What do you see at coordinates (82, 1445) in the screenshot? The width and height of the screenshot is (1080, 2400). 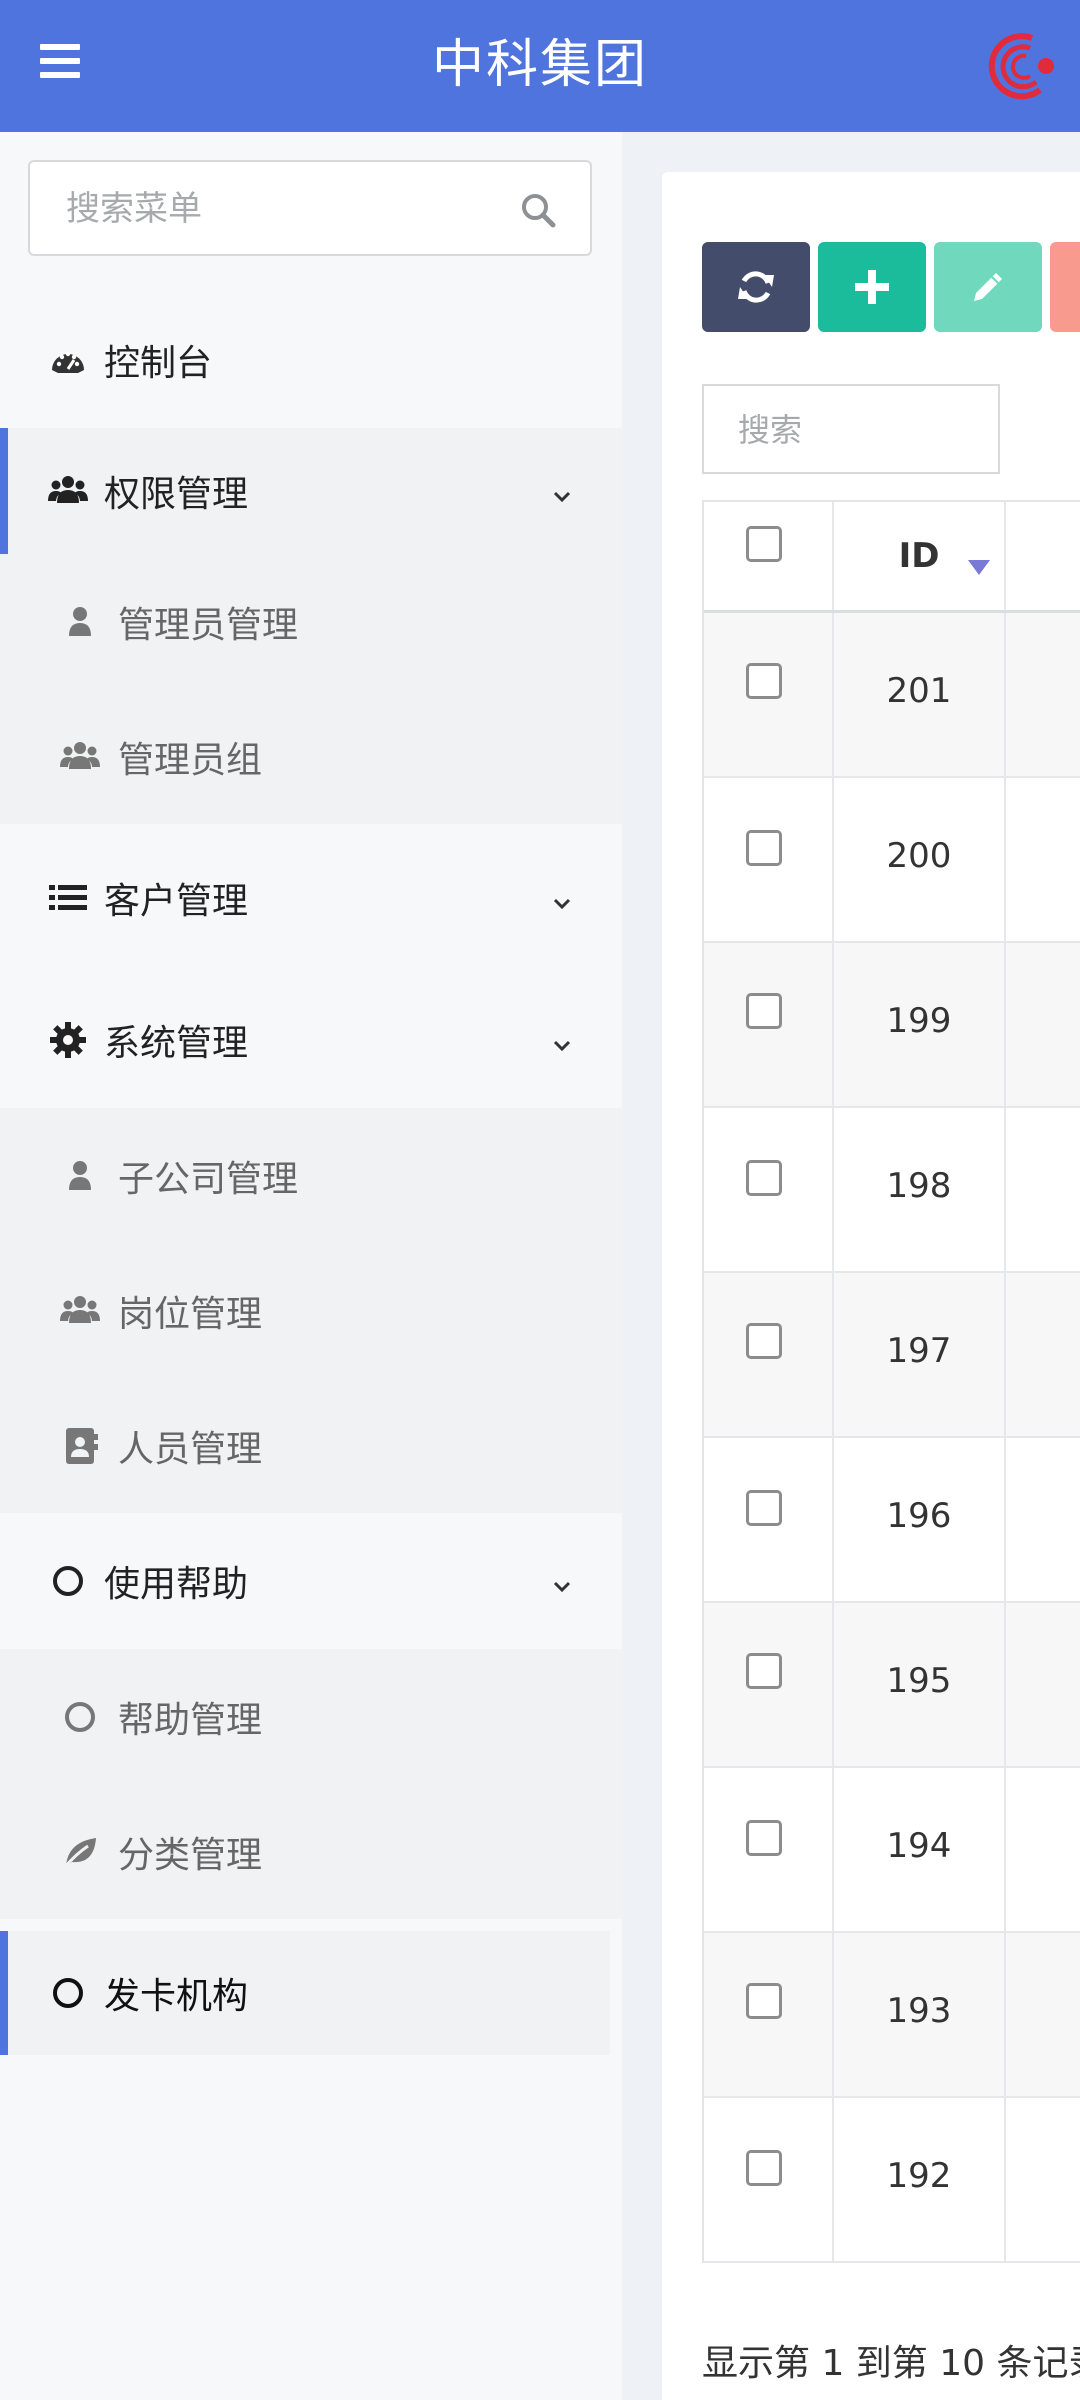 I see `address-book-icon` at bounding box center [82, 1445].